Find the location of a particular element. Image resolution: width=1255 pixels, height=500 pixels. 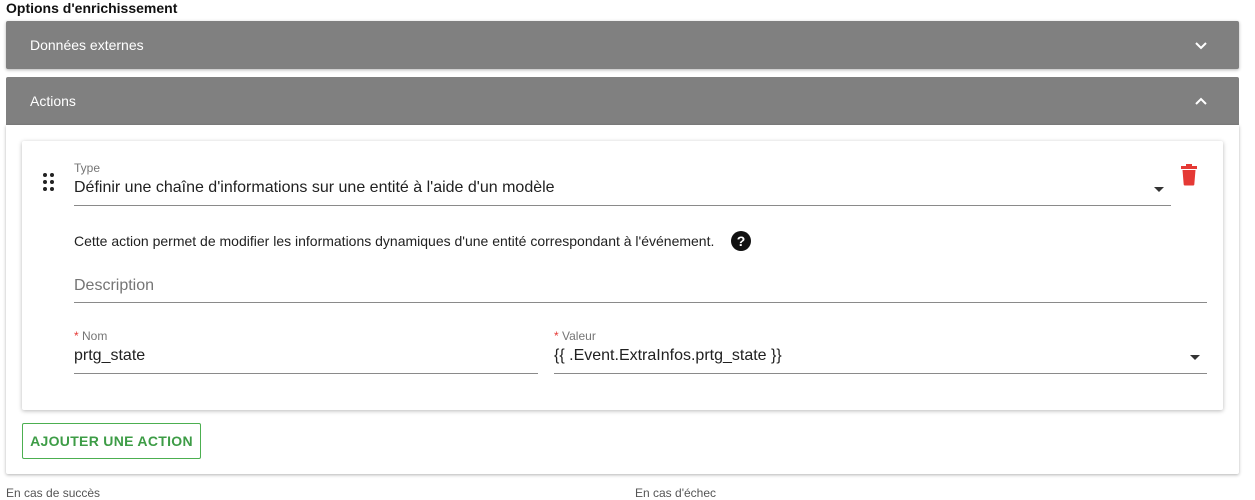

name-label: * Nom is located at coordinates (90, 336).